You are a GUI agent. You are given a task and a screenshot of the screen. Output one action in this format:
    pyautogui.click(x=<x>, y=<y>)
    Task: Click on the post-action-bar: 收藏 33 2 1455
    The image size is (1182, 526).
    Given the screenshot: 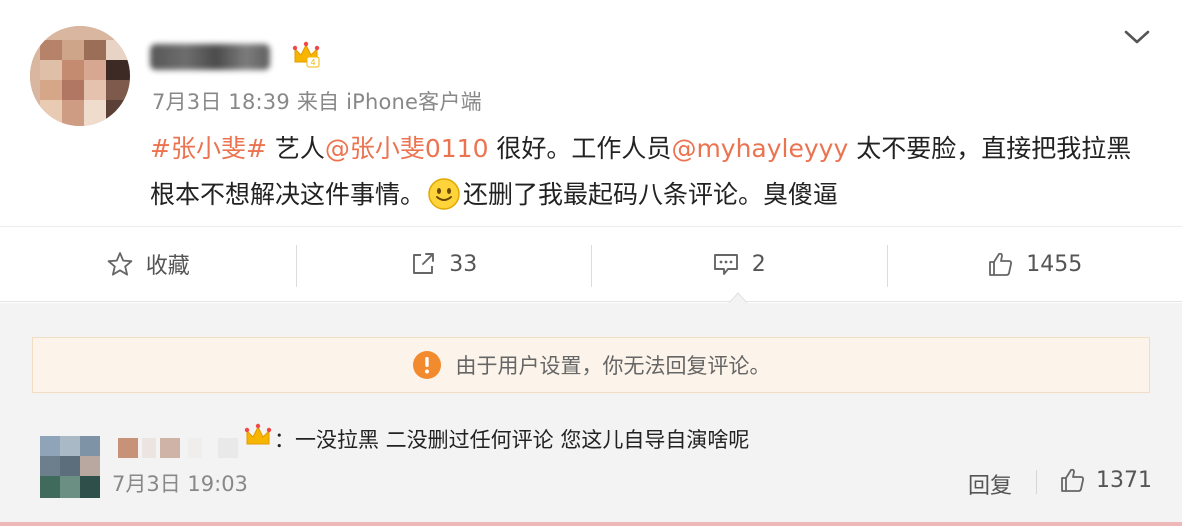 What is the action you would take?
    pyautogui.click(x=591, y=264)
    